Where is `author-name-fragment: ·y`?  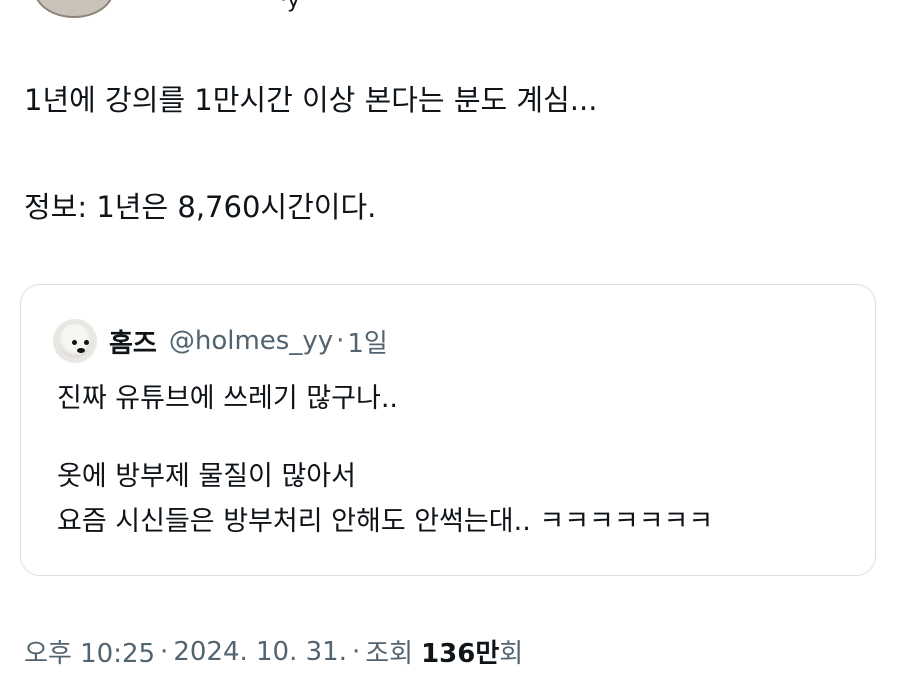
author-name-fragment: ·y is located at coordinates (290, 6).